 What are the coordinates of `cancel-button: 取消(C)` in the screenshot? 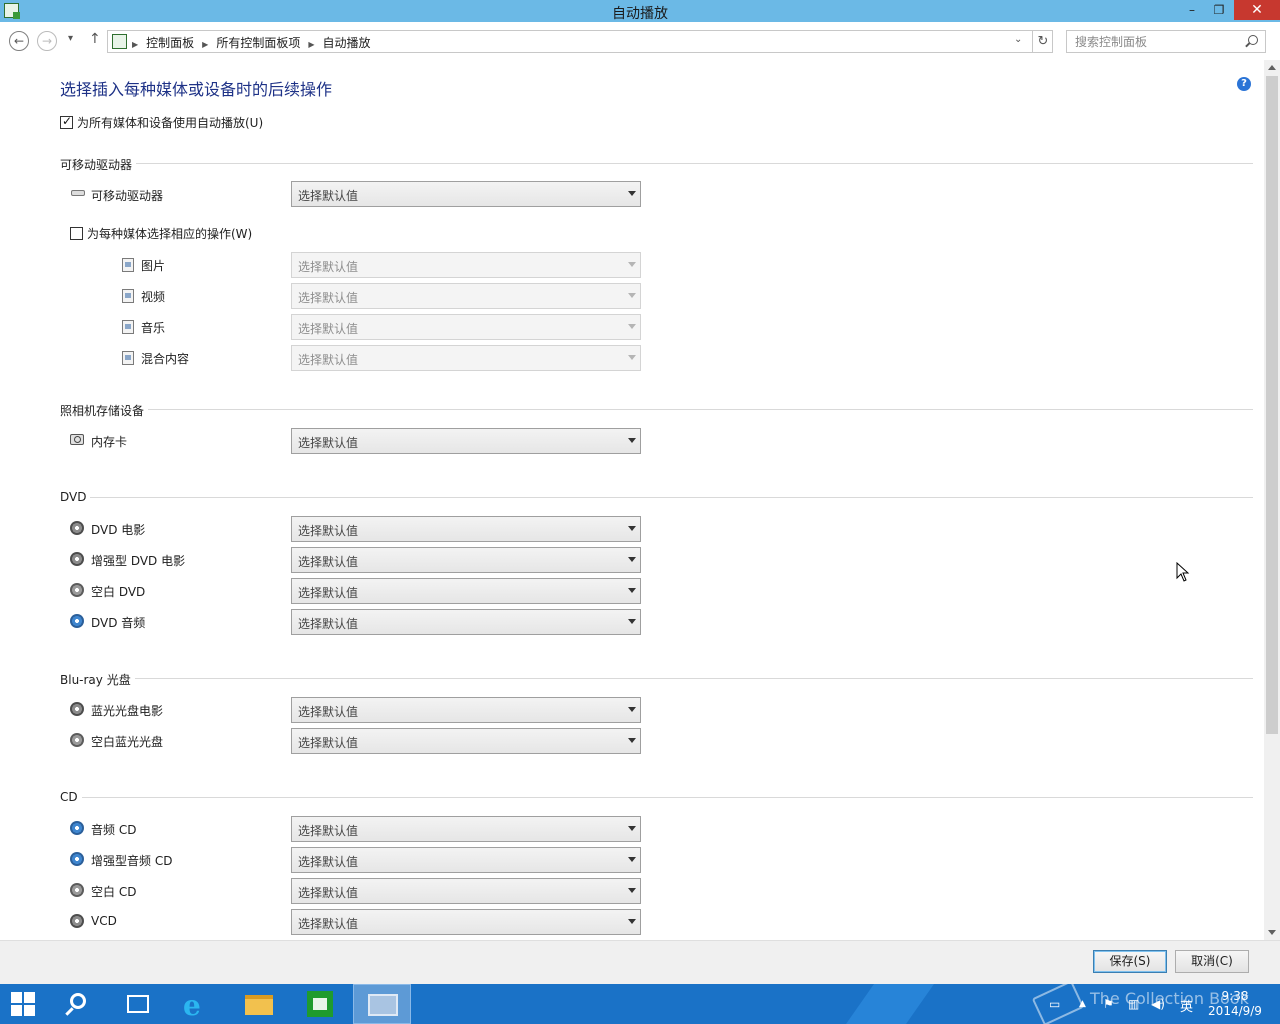 It's located at (1212, 961).